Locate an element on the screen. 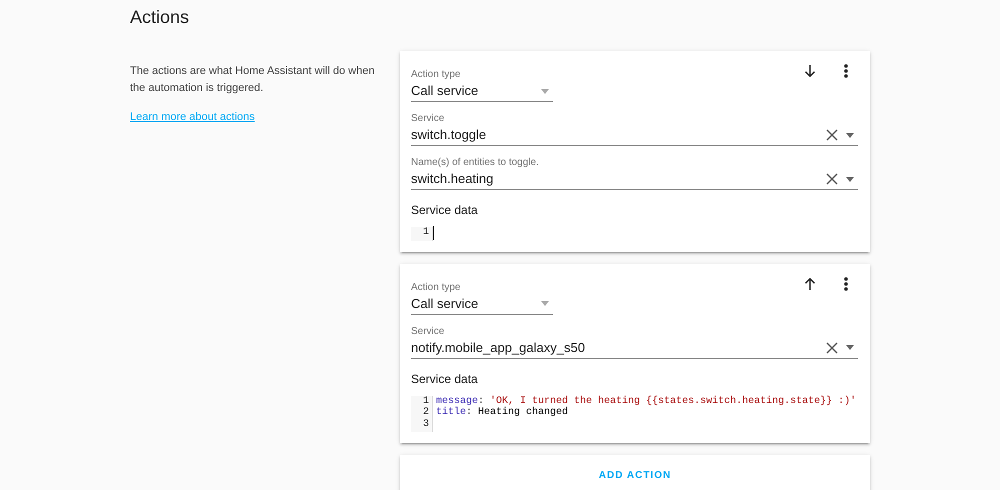 Image resolution: width=1000 pixels, height=490 pixels. code-string: 'OK, I turned the heating {{states.switch.heating.state}} :)' is located at coordinates (673, 401).